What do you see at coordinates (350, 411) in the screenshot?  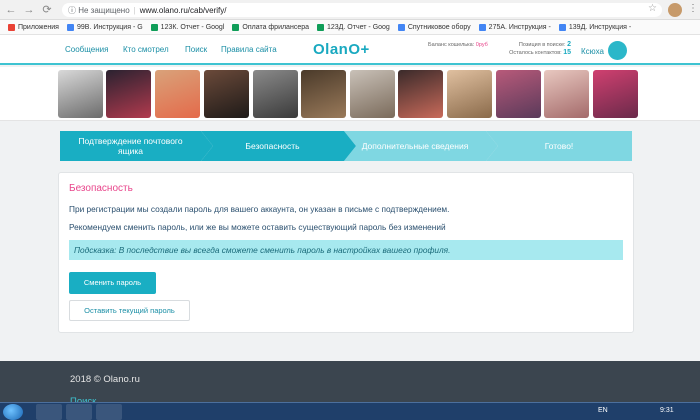 I see `taskbar: EN 9:31` at bounding box center [350, 411].